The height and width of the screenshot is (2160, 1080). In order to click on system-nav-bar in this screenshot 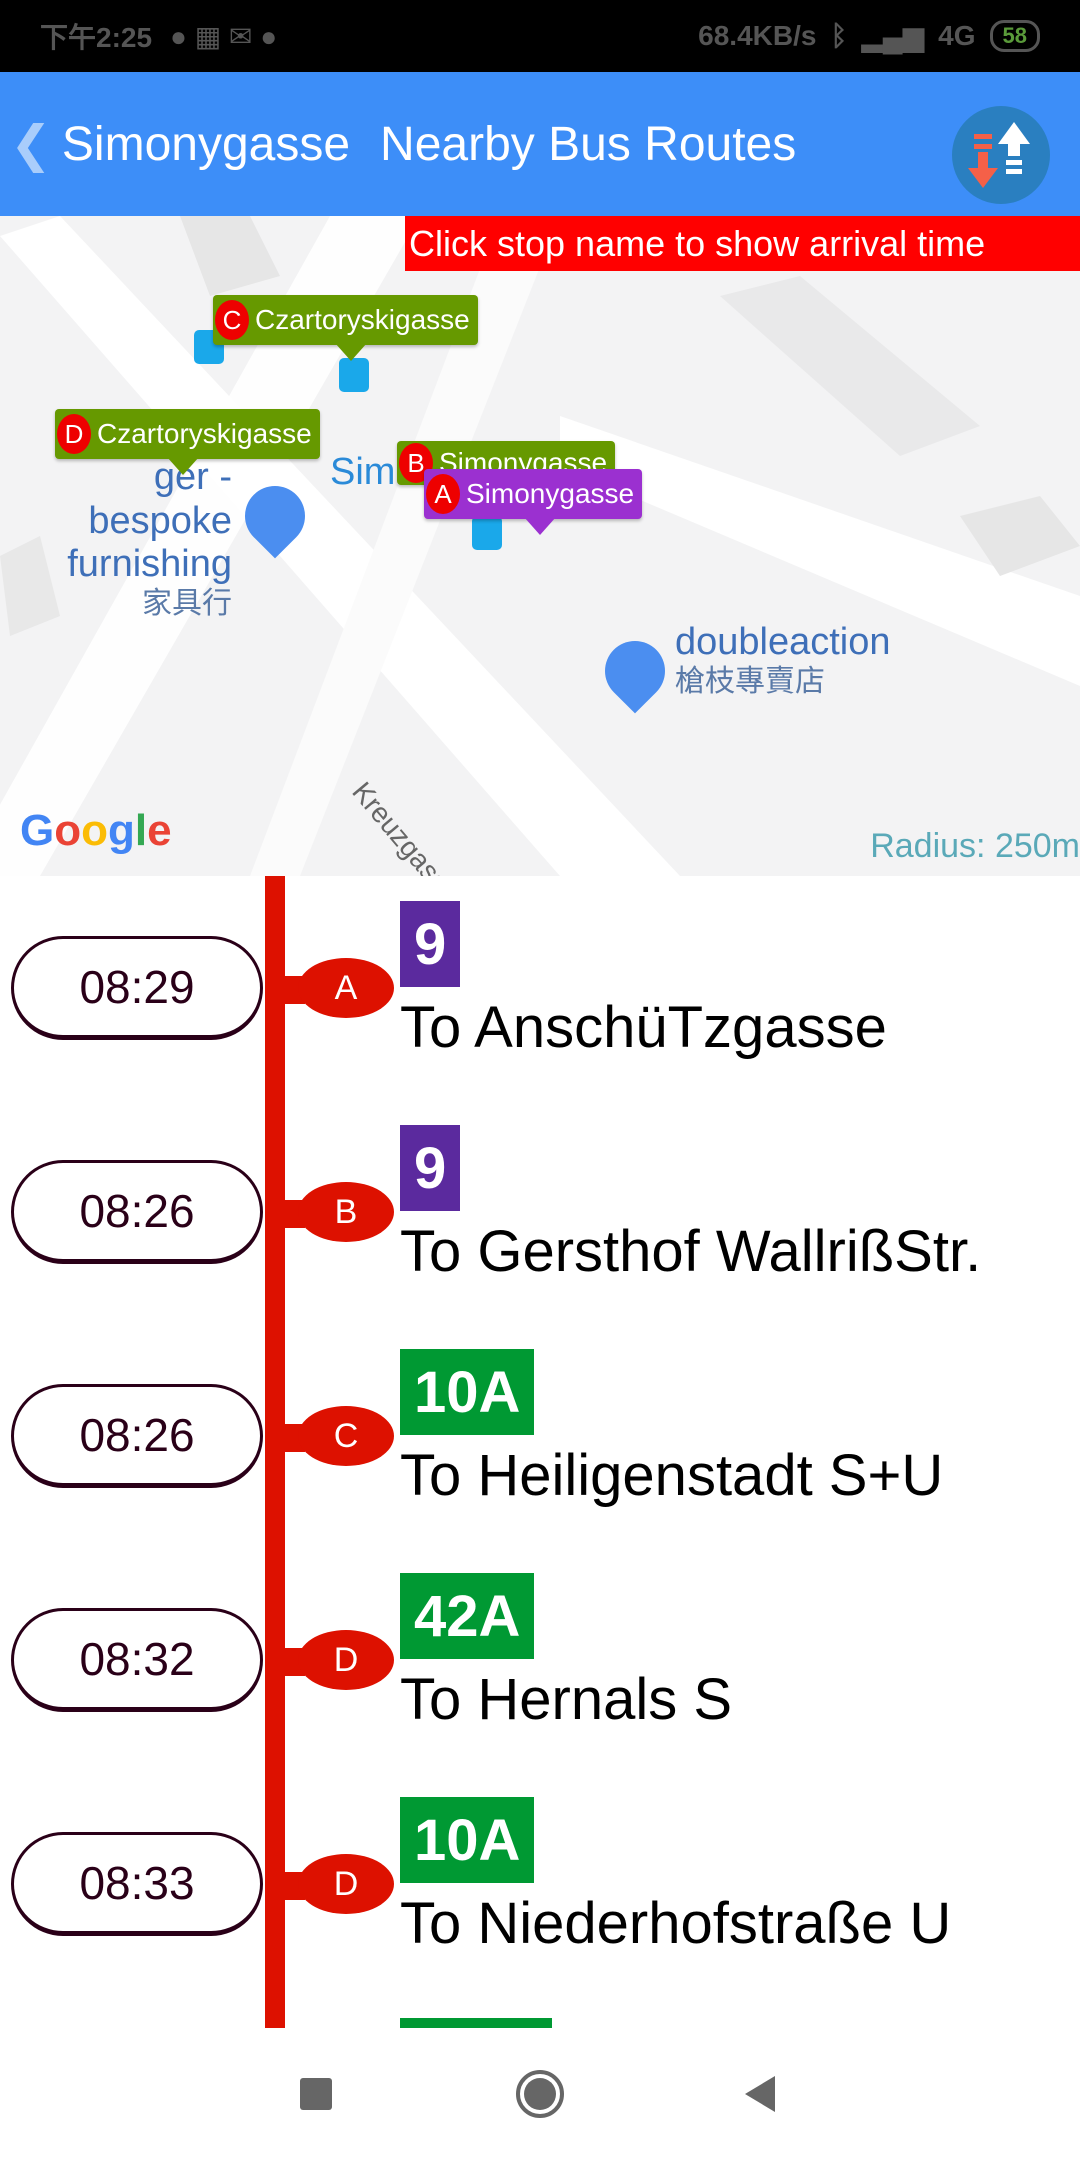, I will do `click(540, 2094)`.